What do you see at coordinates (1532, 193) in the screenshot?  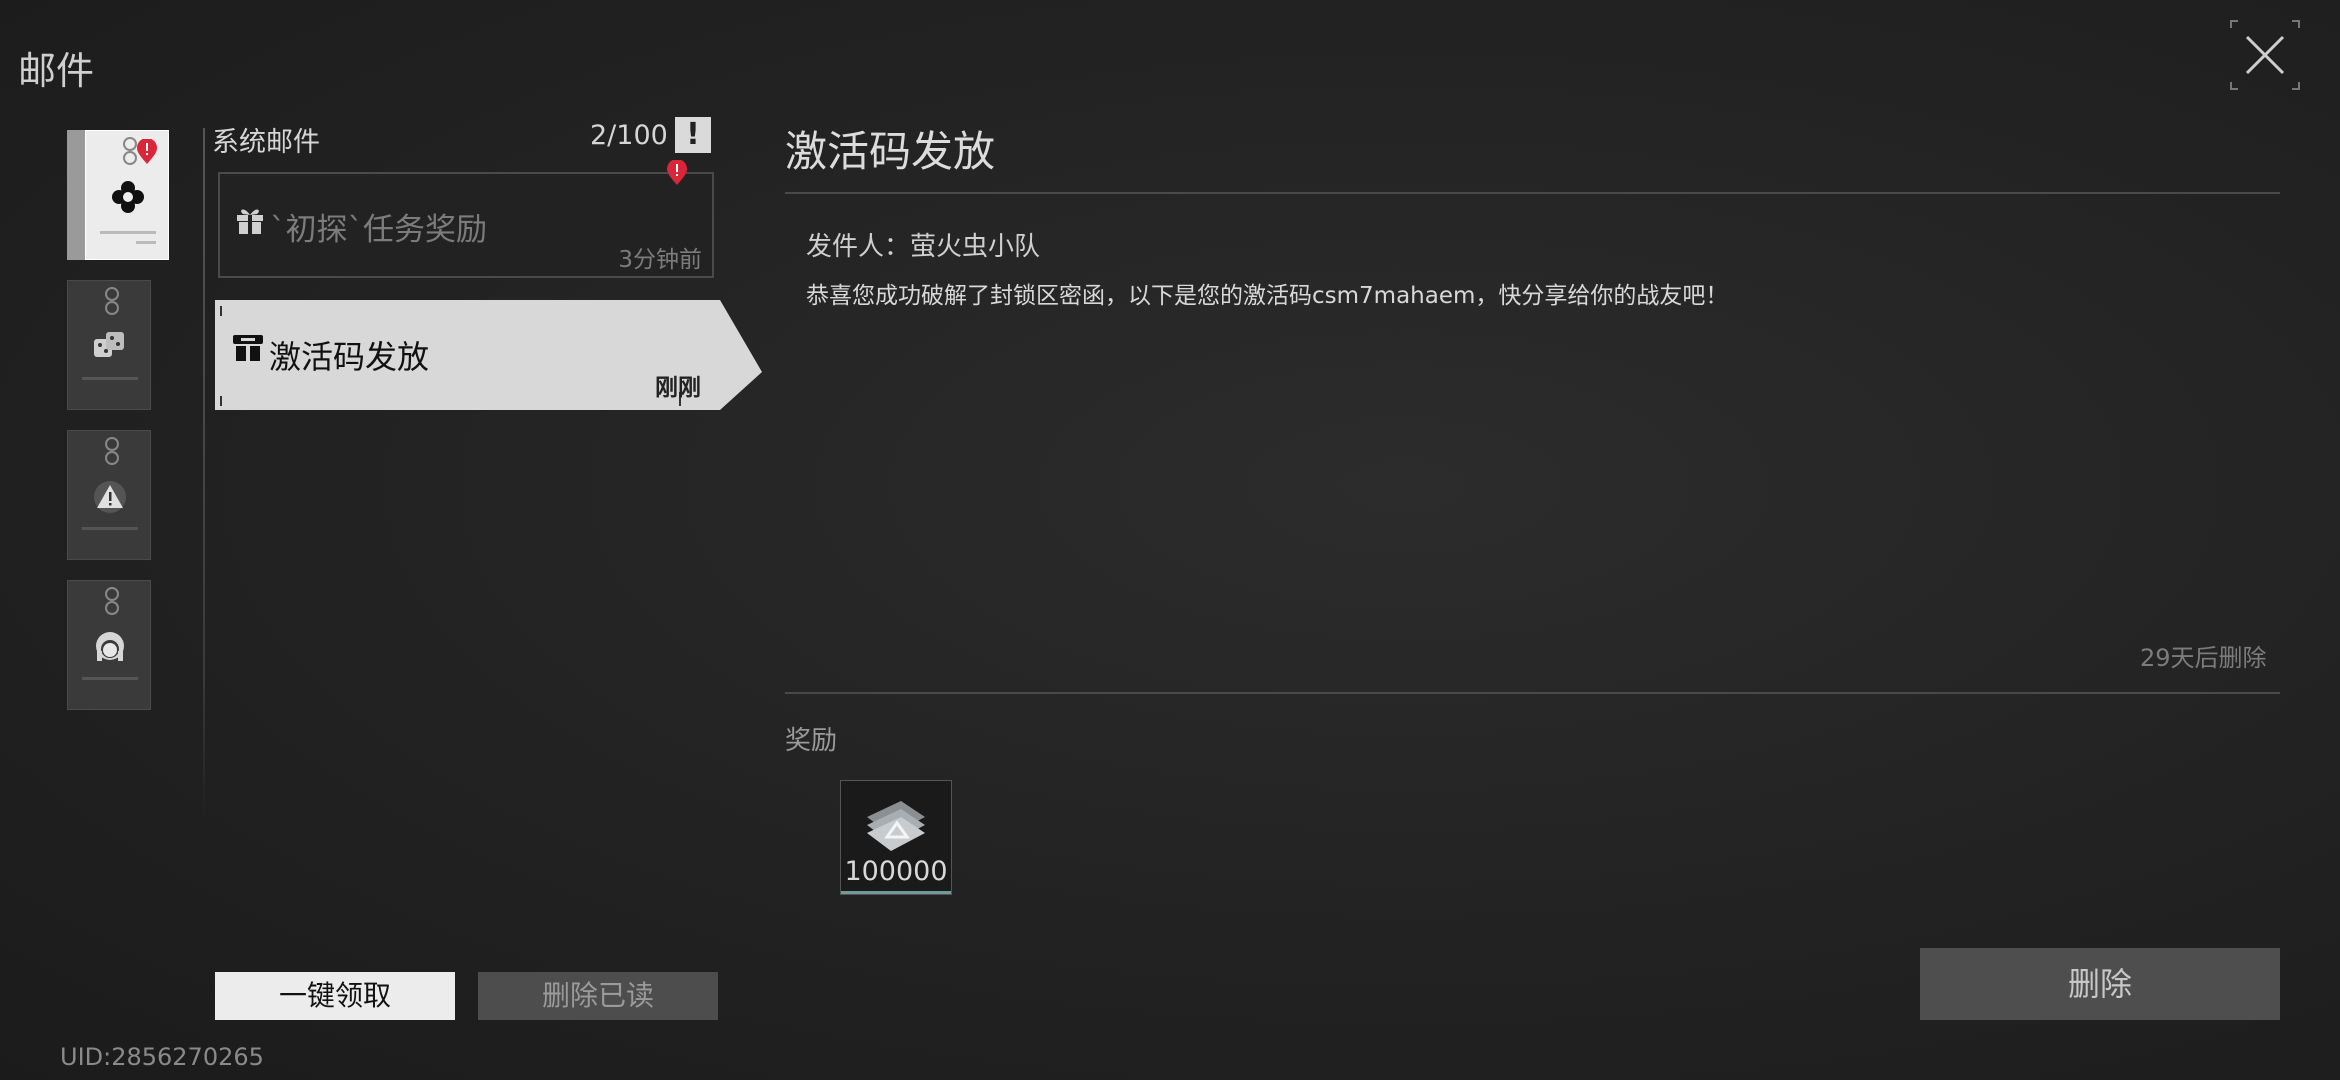 I see `title-divider` at bounding box center [1532, 193].